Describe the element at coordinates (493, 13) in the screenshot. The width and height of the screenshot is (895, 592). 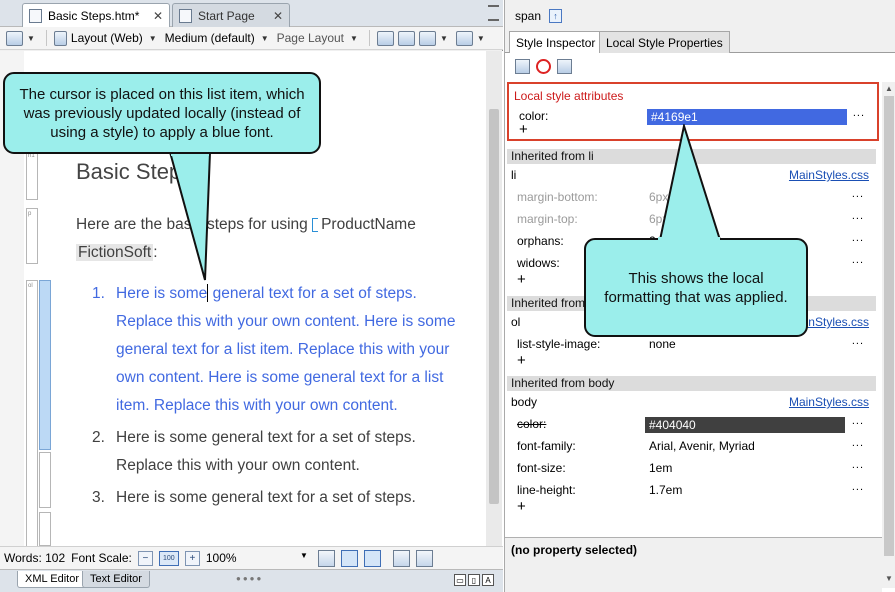
I see `tab-list-menu-icon` at that location.